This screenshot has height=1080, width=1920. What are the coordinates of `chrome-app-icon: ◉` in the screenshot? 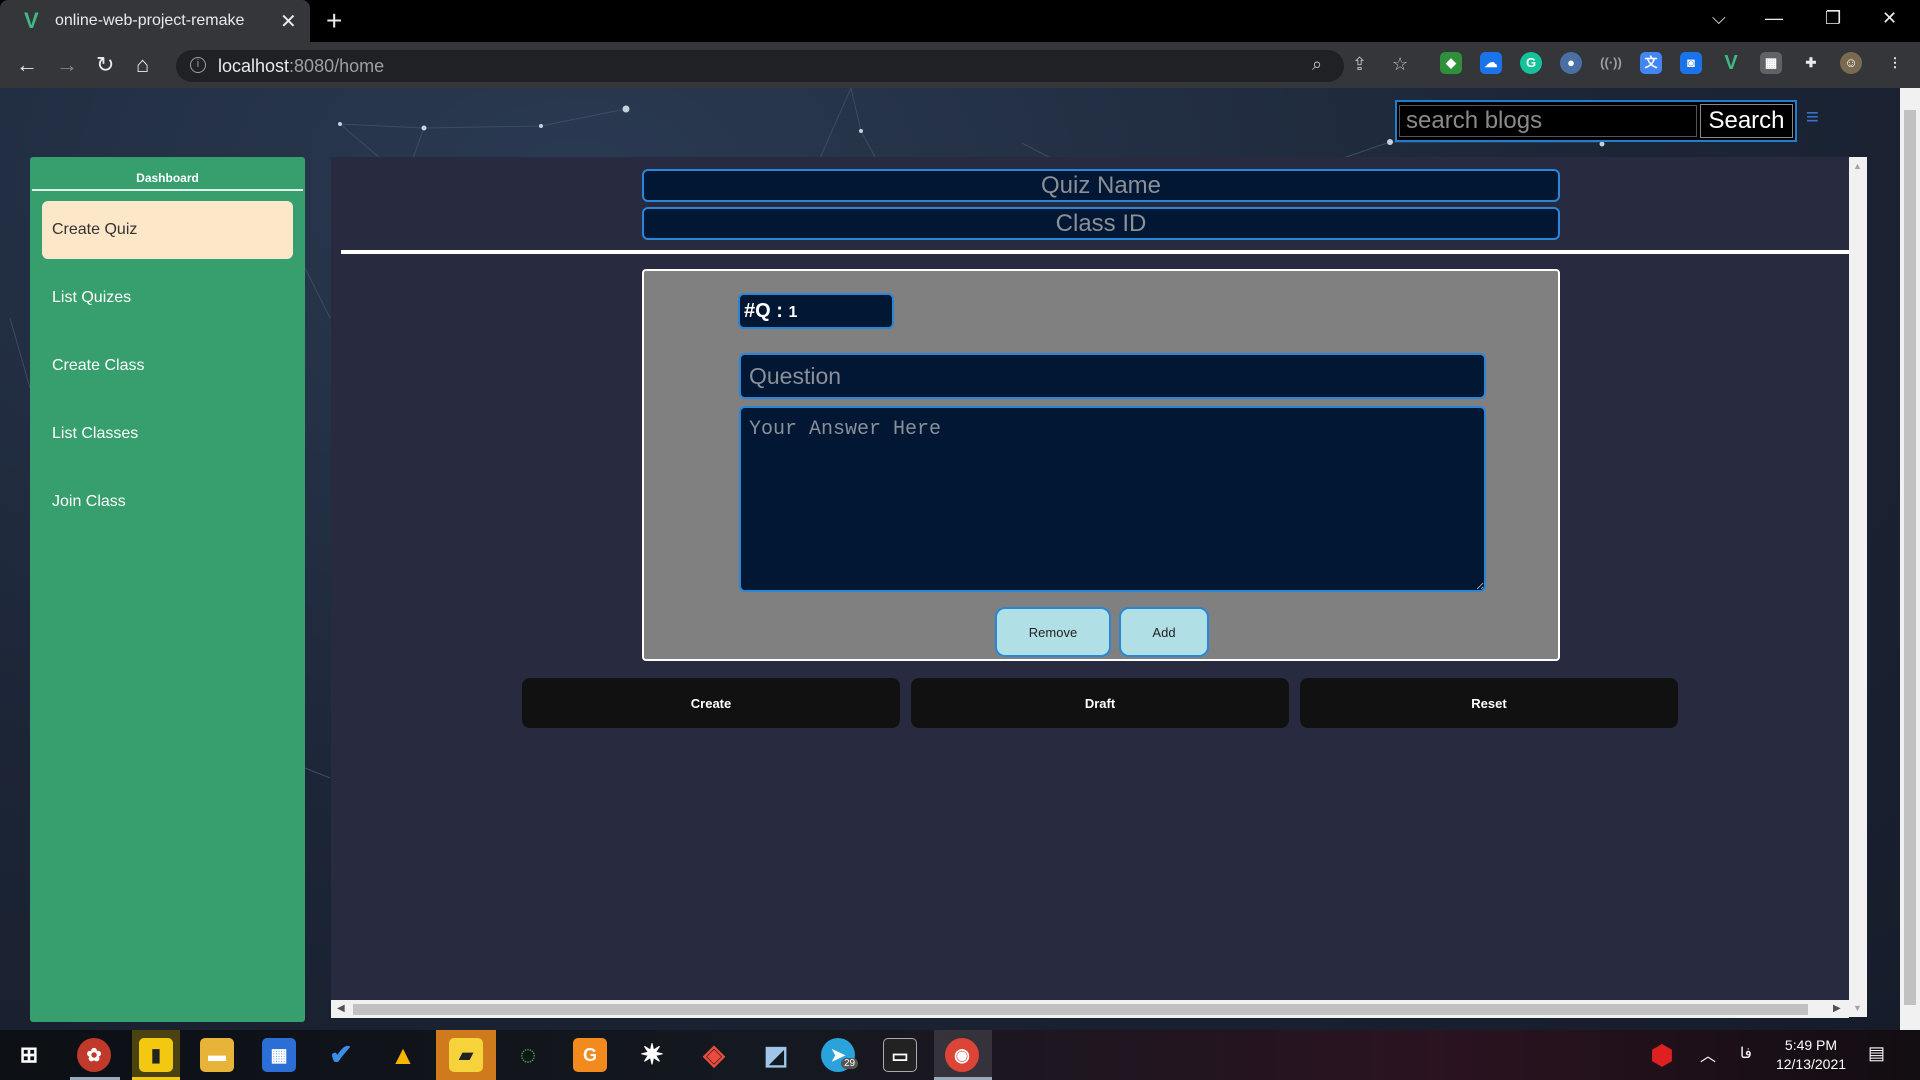 It's located at (962, 1055).